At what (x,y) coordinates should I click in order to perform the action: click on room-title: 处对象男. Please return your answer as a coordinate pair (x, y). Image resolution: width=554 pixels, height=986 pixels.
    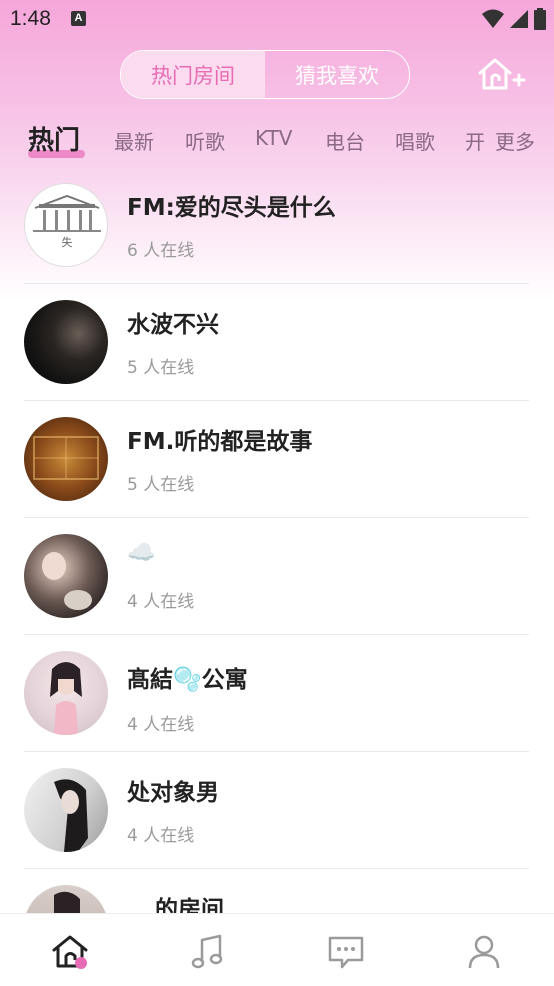
    Looking at the image, I should click on (173, 793).